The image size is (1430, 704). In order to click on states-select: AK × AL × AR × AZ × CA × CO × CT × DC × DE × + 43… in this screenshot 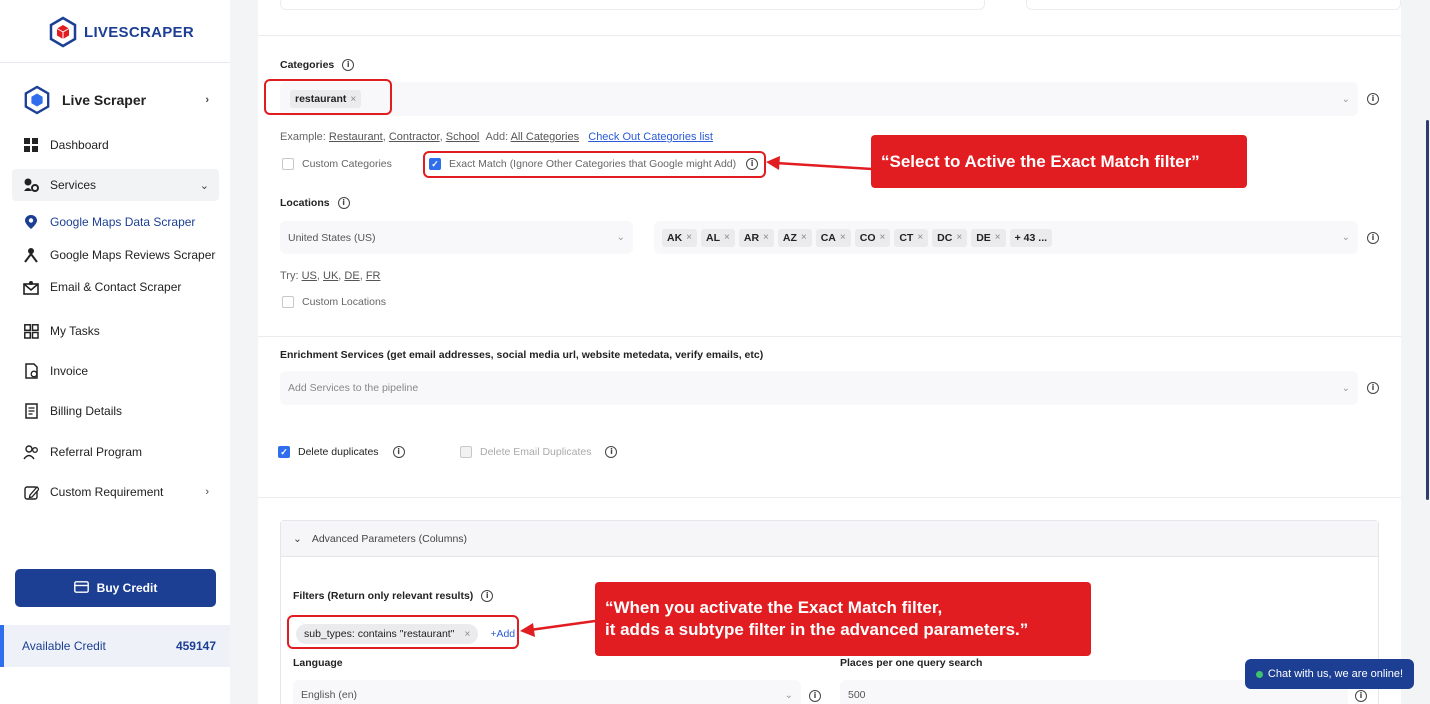, I will do `click(1006, 237)`.